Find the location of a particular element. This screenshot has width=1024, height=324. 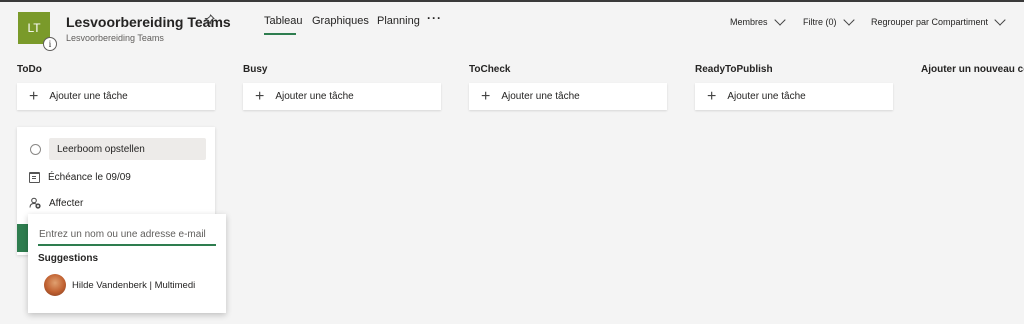

complete-task-radio is located at coordinates (35, 149).